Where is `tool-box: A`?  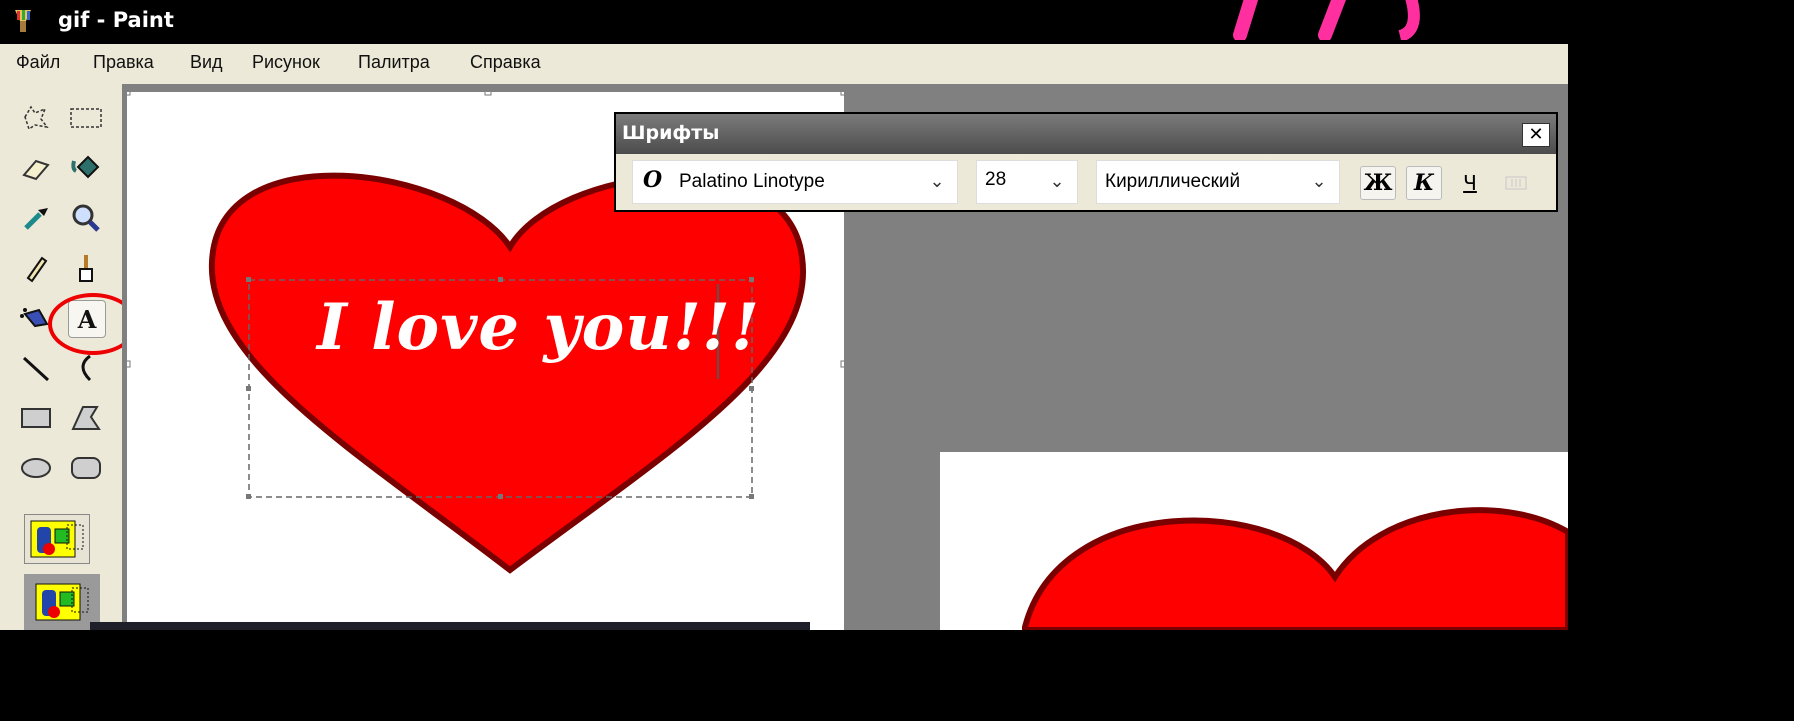 tool-box: A is located at coordinates (61, 357).